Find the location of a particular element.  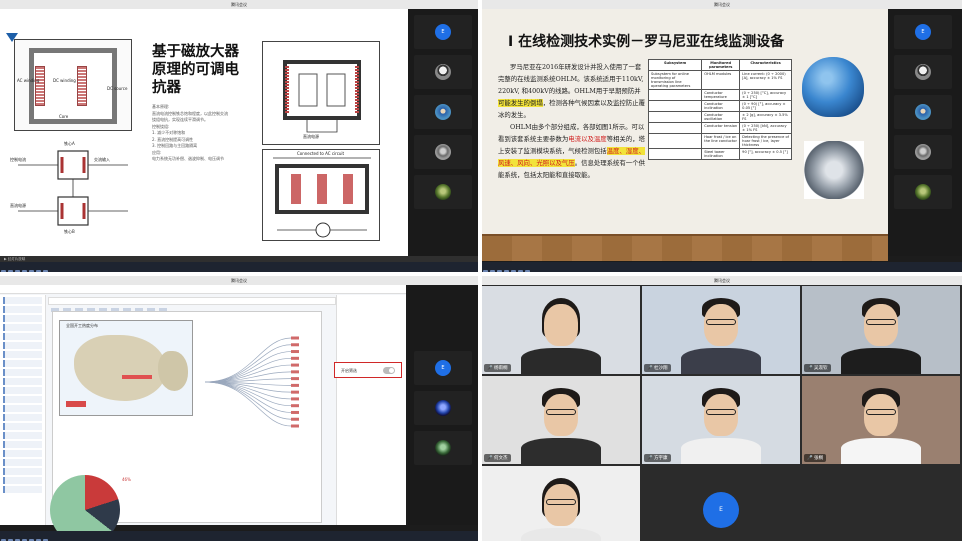

table-cell: Steel tower inclination is located at coordinates (721, 154).